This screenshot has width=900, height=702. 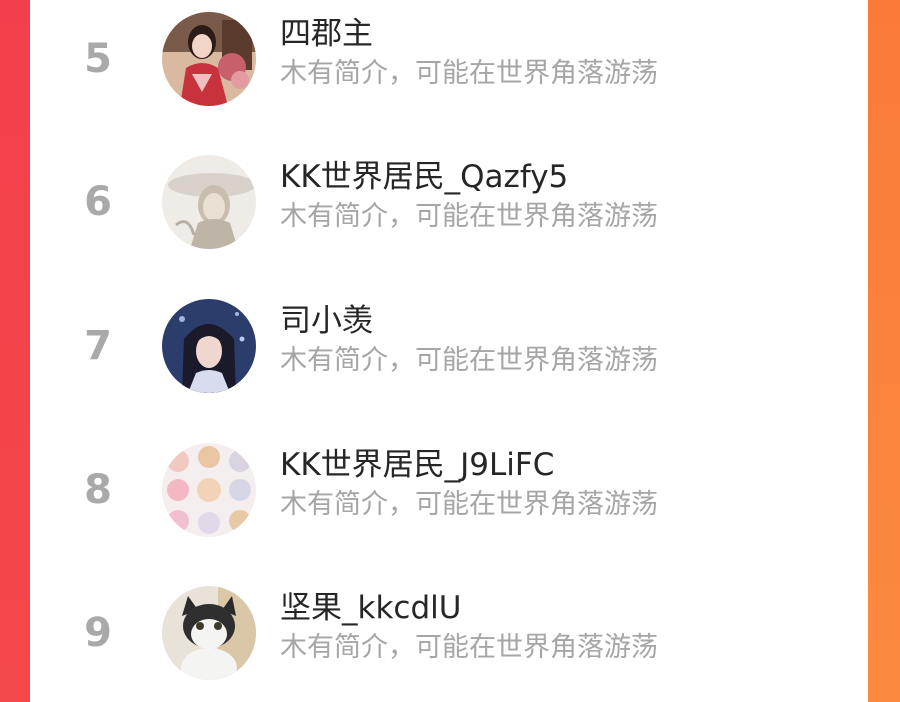 I want to click on user-name: 司小羡, so click(x=326, y=321).